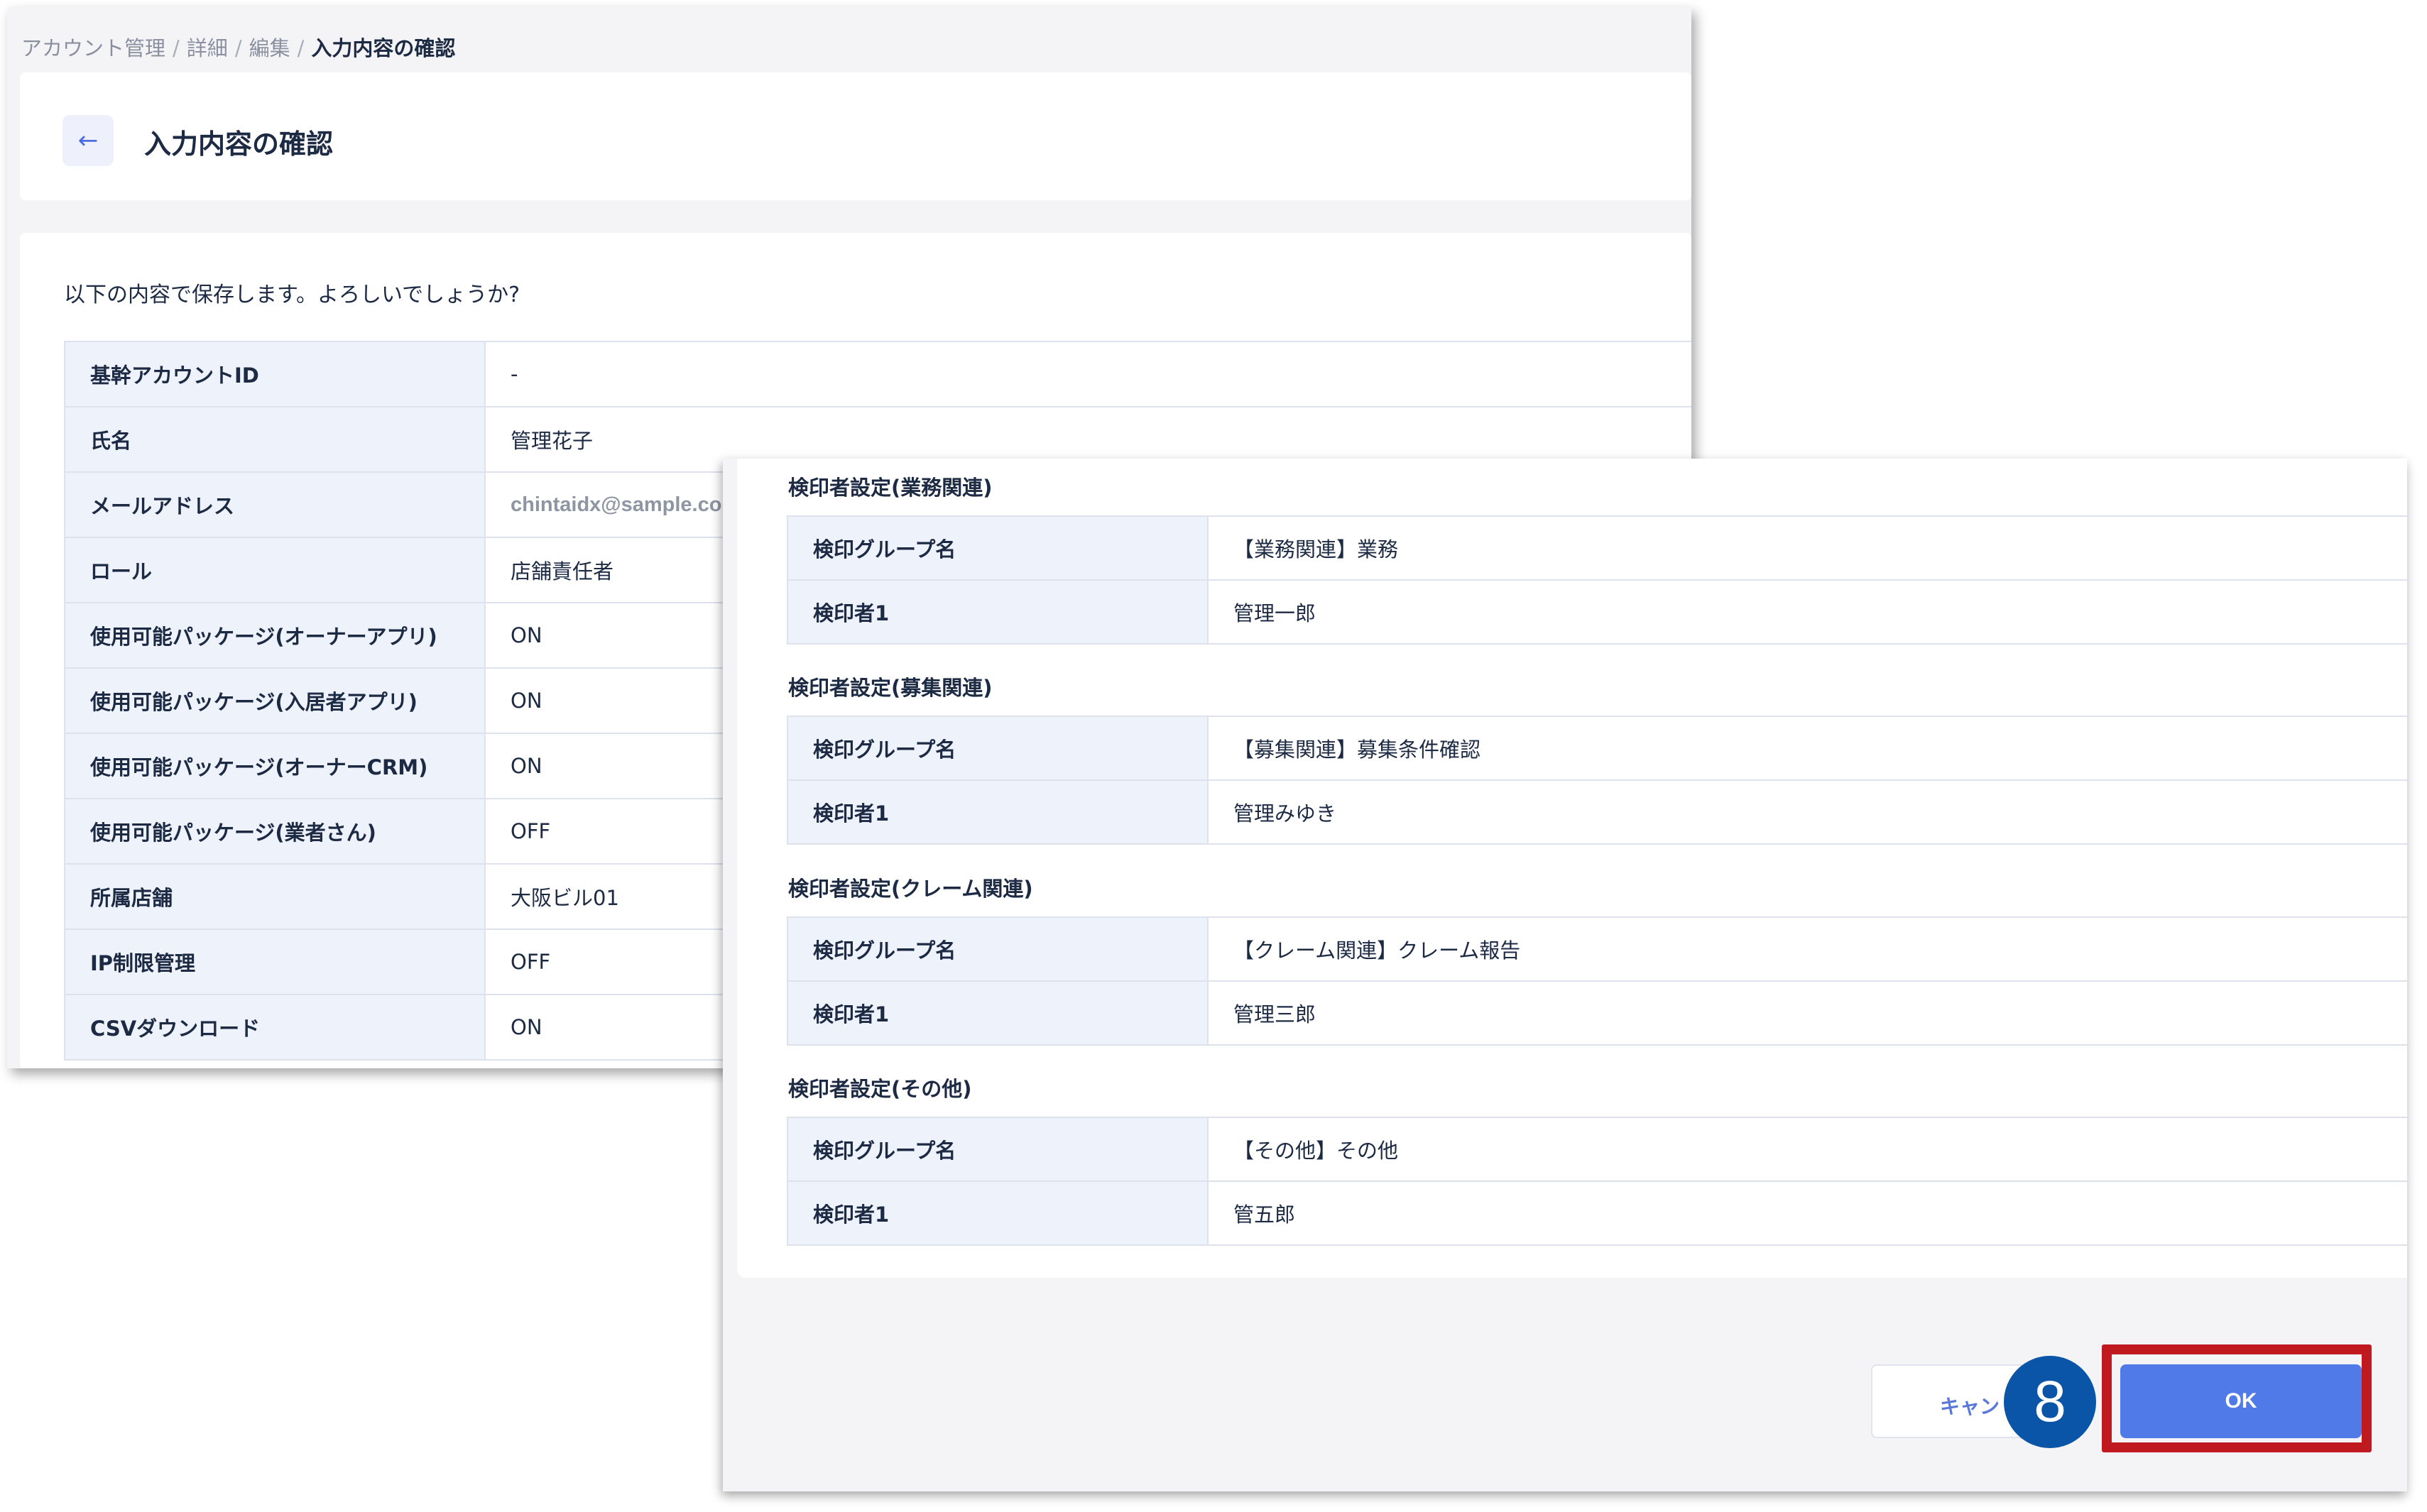 The height and width of the screenshot is (1512, 2427). What do you see at coordinates (275, 1028) in the screenshot?
I see `field-label: CSVダウンロード` at bounding box center [275, 1028].